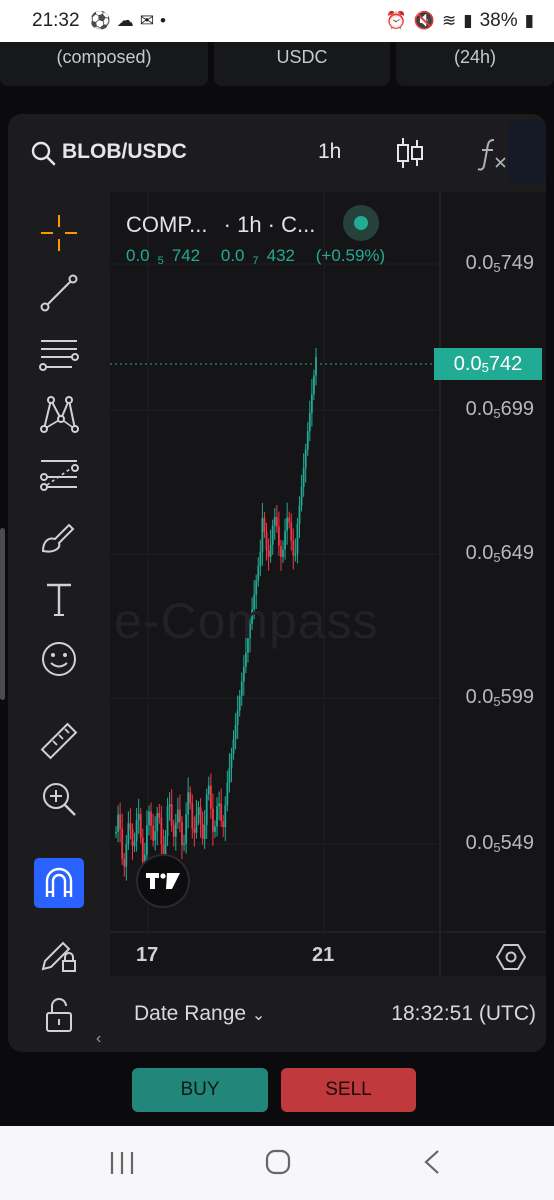 The height and width of the screenshot is (1200, 554). What do you see at coordinates (499, 843) in the screenshot?
I see `price-axis-label: 0.05549` at bounding box center [499, 843].